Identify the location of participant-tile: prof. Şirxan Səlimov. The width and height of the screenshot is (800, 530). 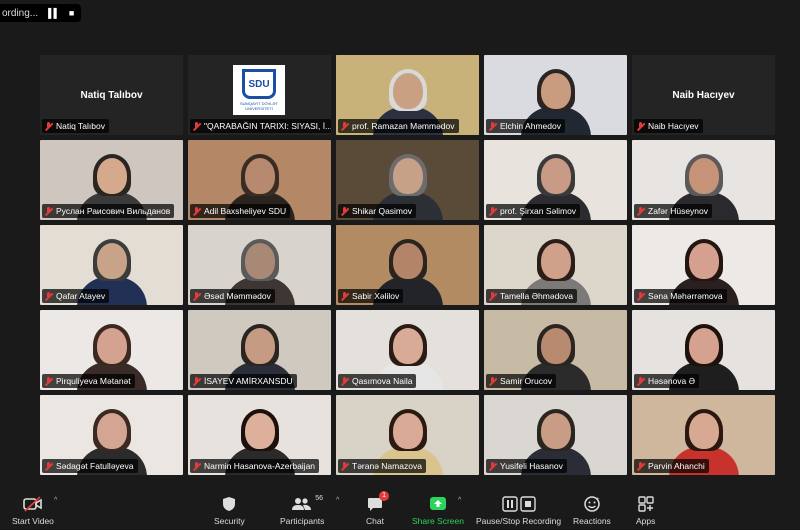
(555, 180).